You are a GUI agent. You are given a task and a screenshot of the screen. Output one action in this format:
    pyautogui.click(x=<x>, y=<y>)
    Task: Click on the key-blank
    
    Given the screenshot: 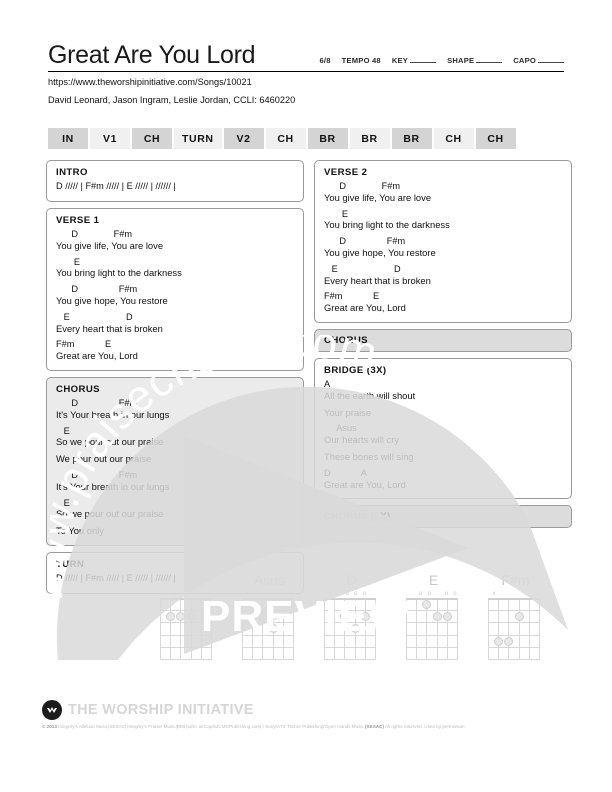 What is the action you would take?
    pyautogui.click(x=423, y=59)
    